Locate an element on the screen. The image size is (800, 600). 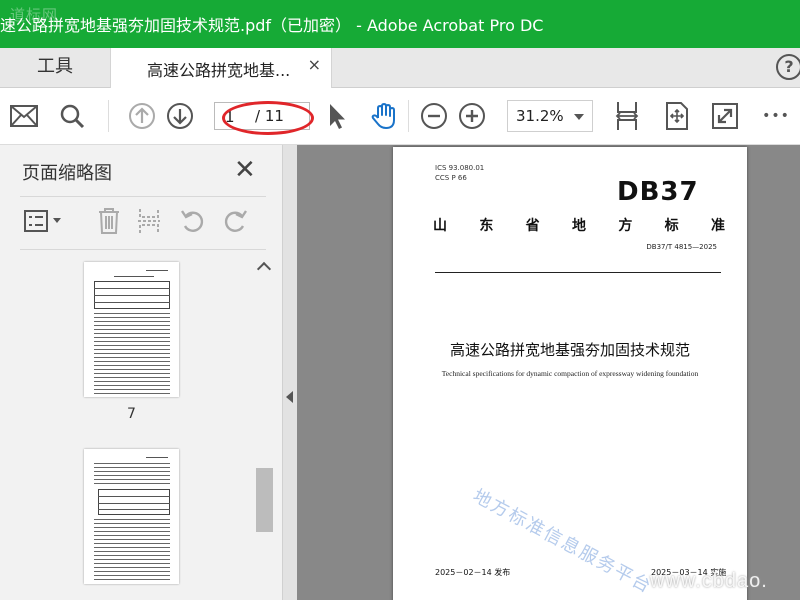
tab-tools: 工具 is located at coordinates (55, 68).